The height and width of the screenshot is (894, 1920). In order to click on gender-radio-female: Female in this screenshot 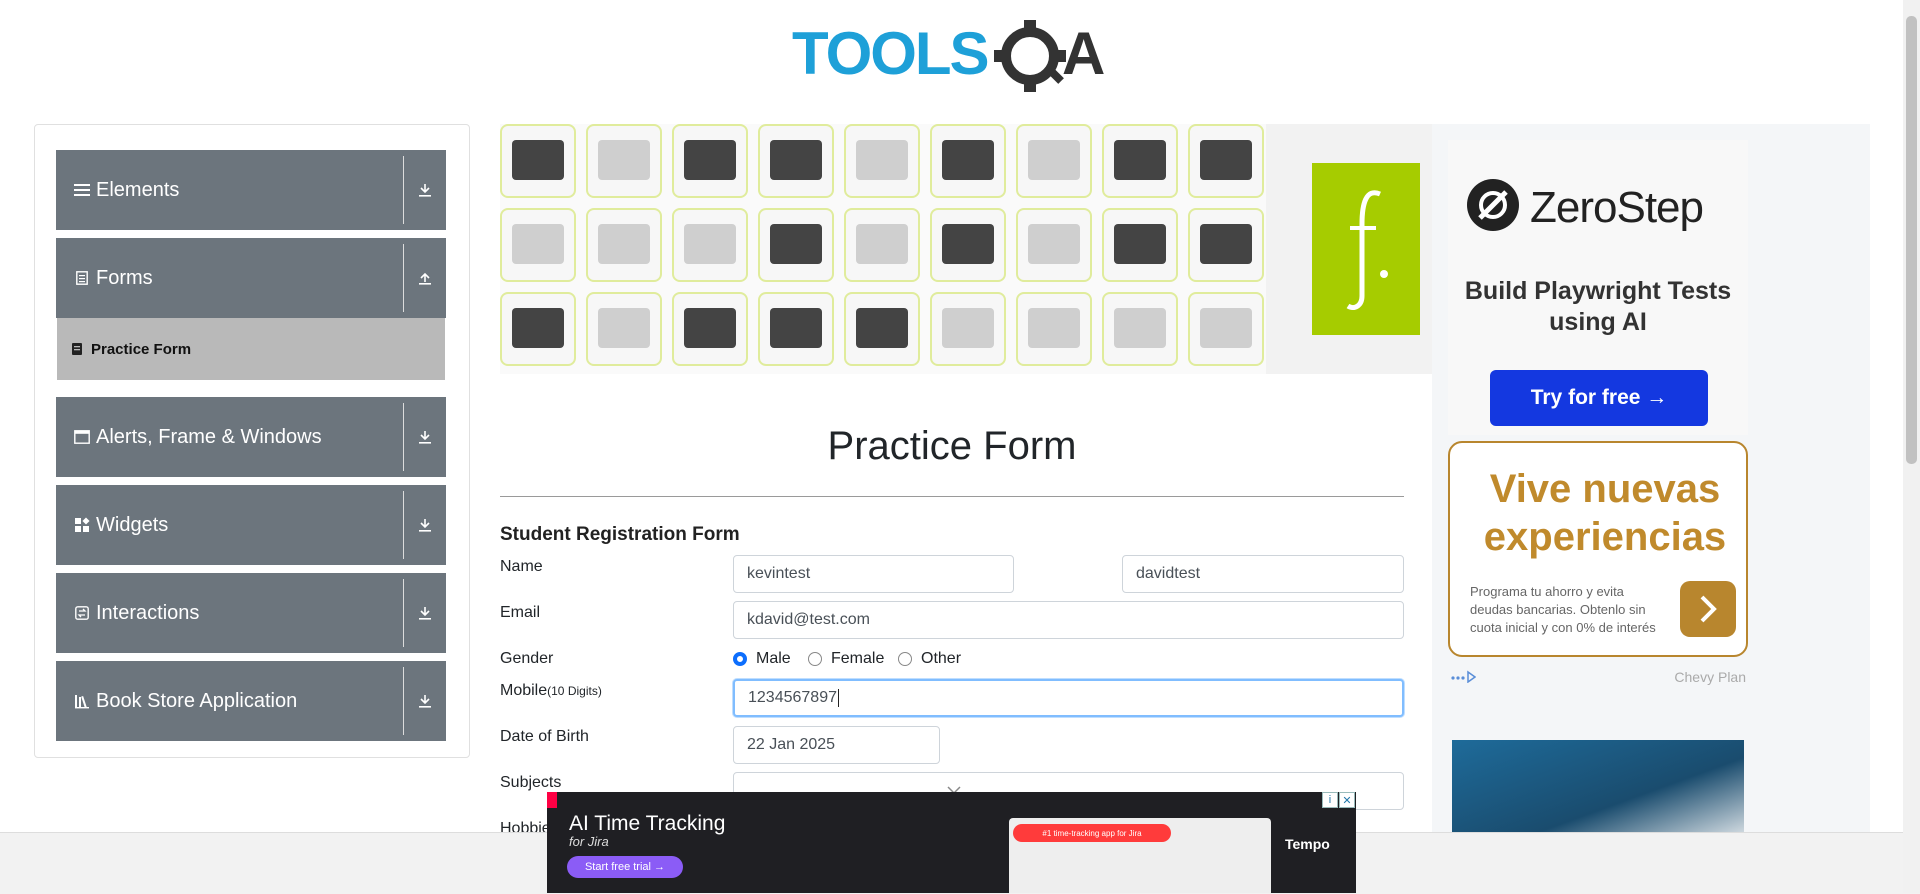, I will do `click(846, 659)`.